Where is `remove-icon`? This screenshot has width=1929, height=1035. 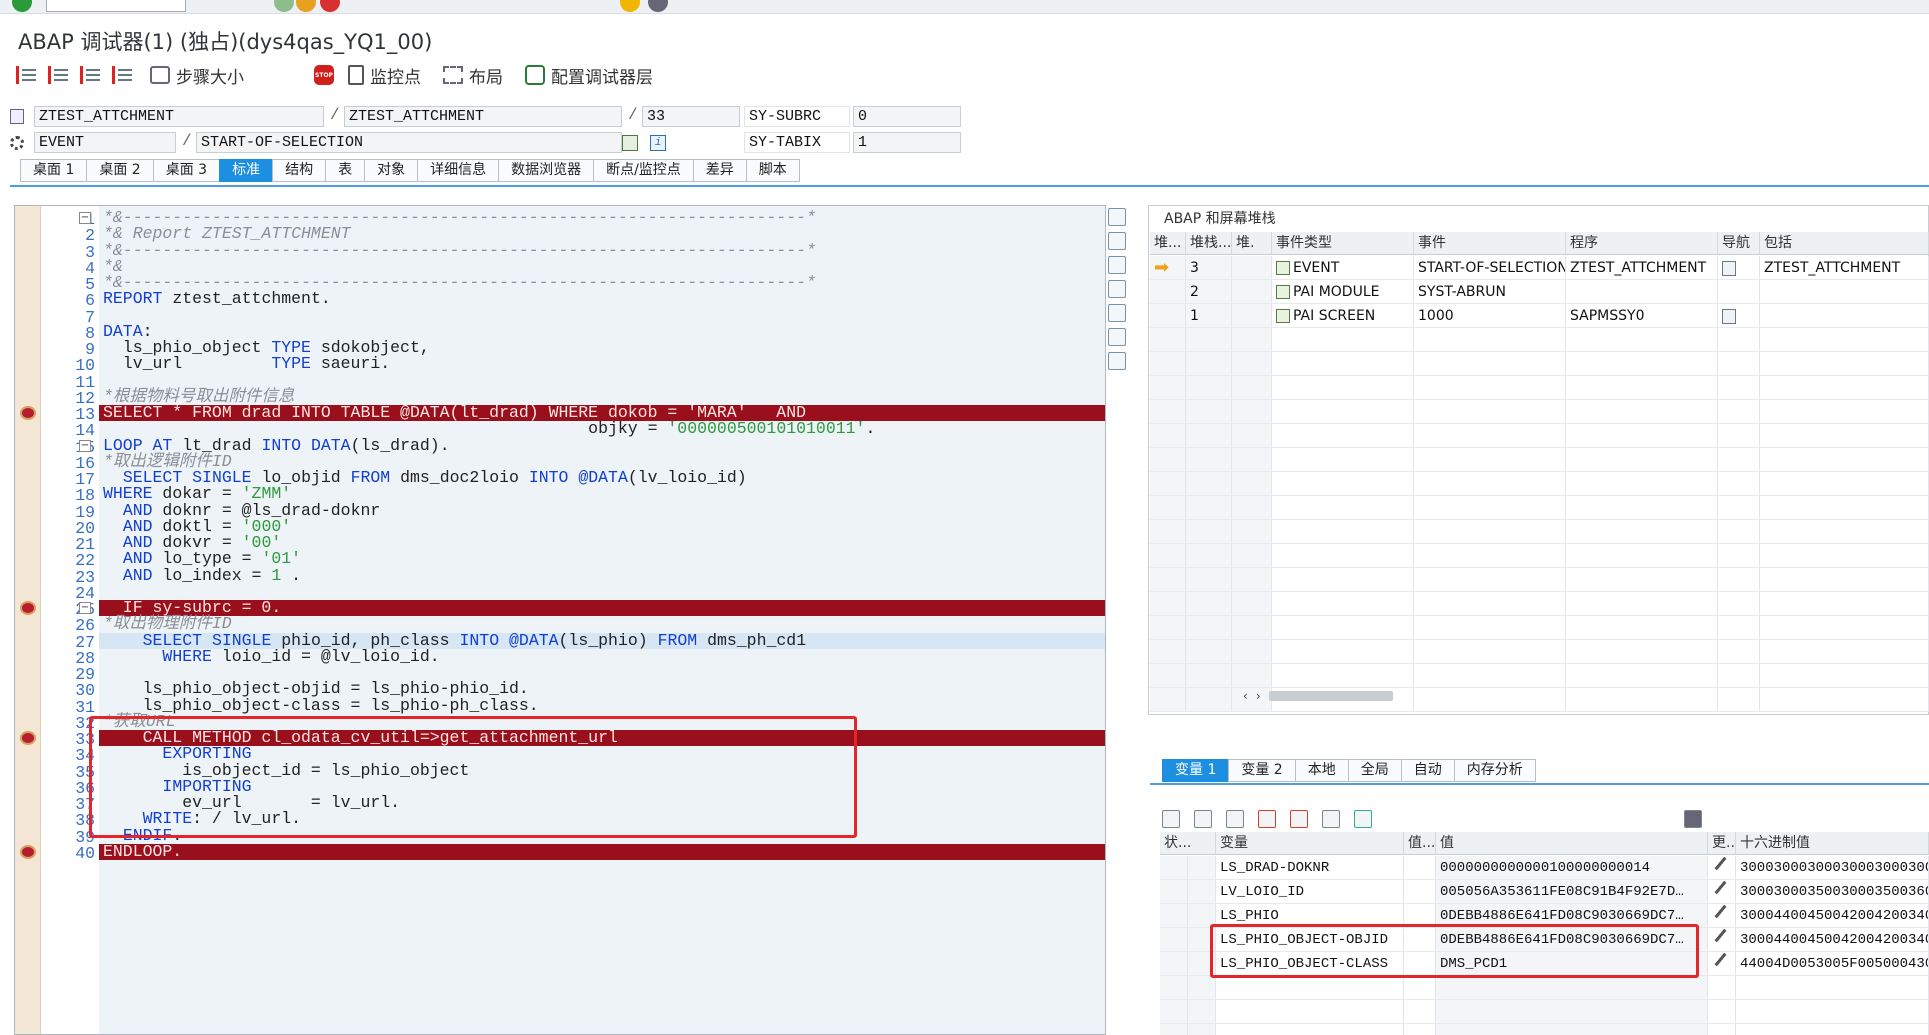
remove-icon is located at coordinates (1267, 819).